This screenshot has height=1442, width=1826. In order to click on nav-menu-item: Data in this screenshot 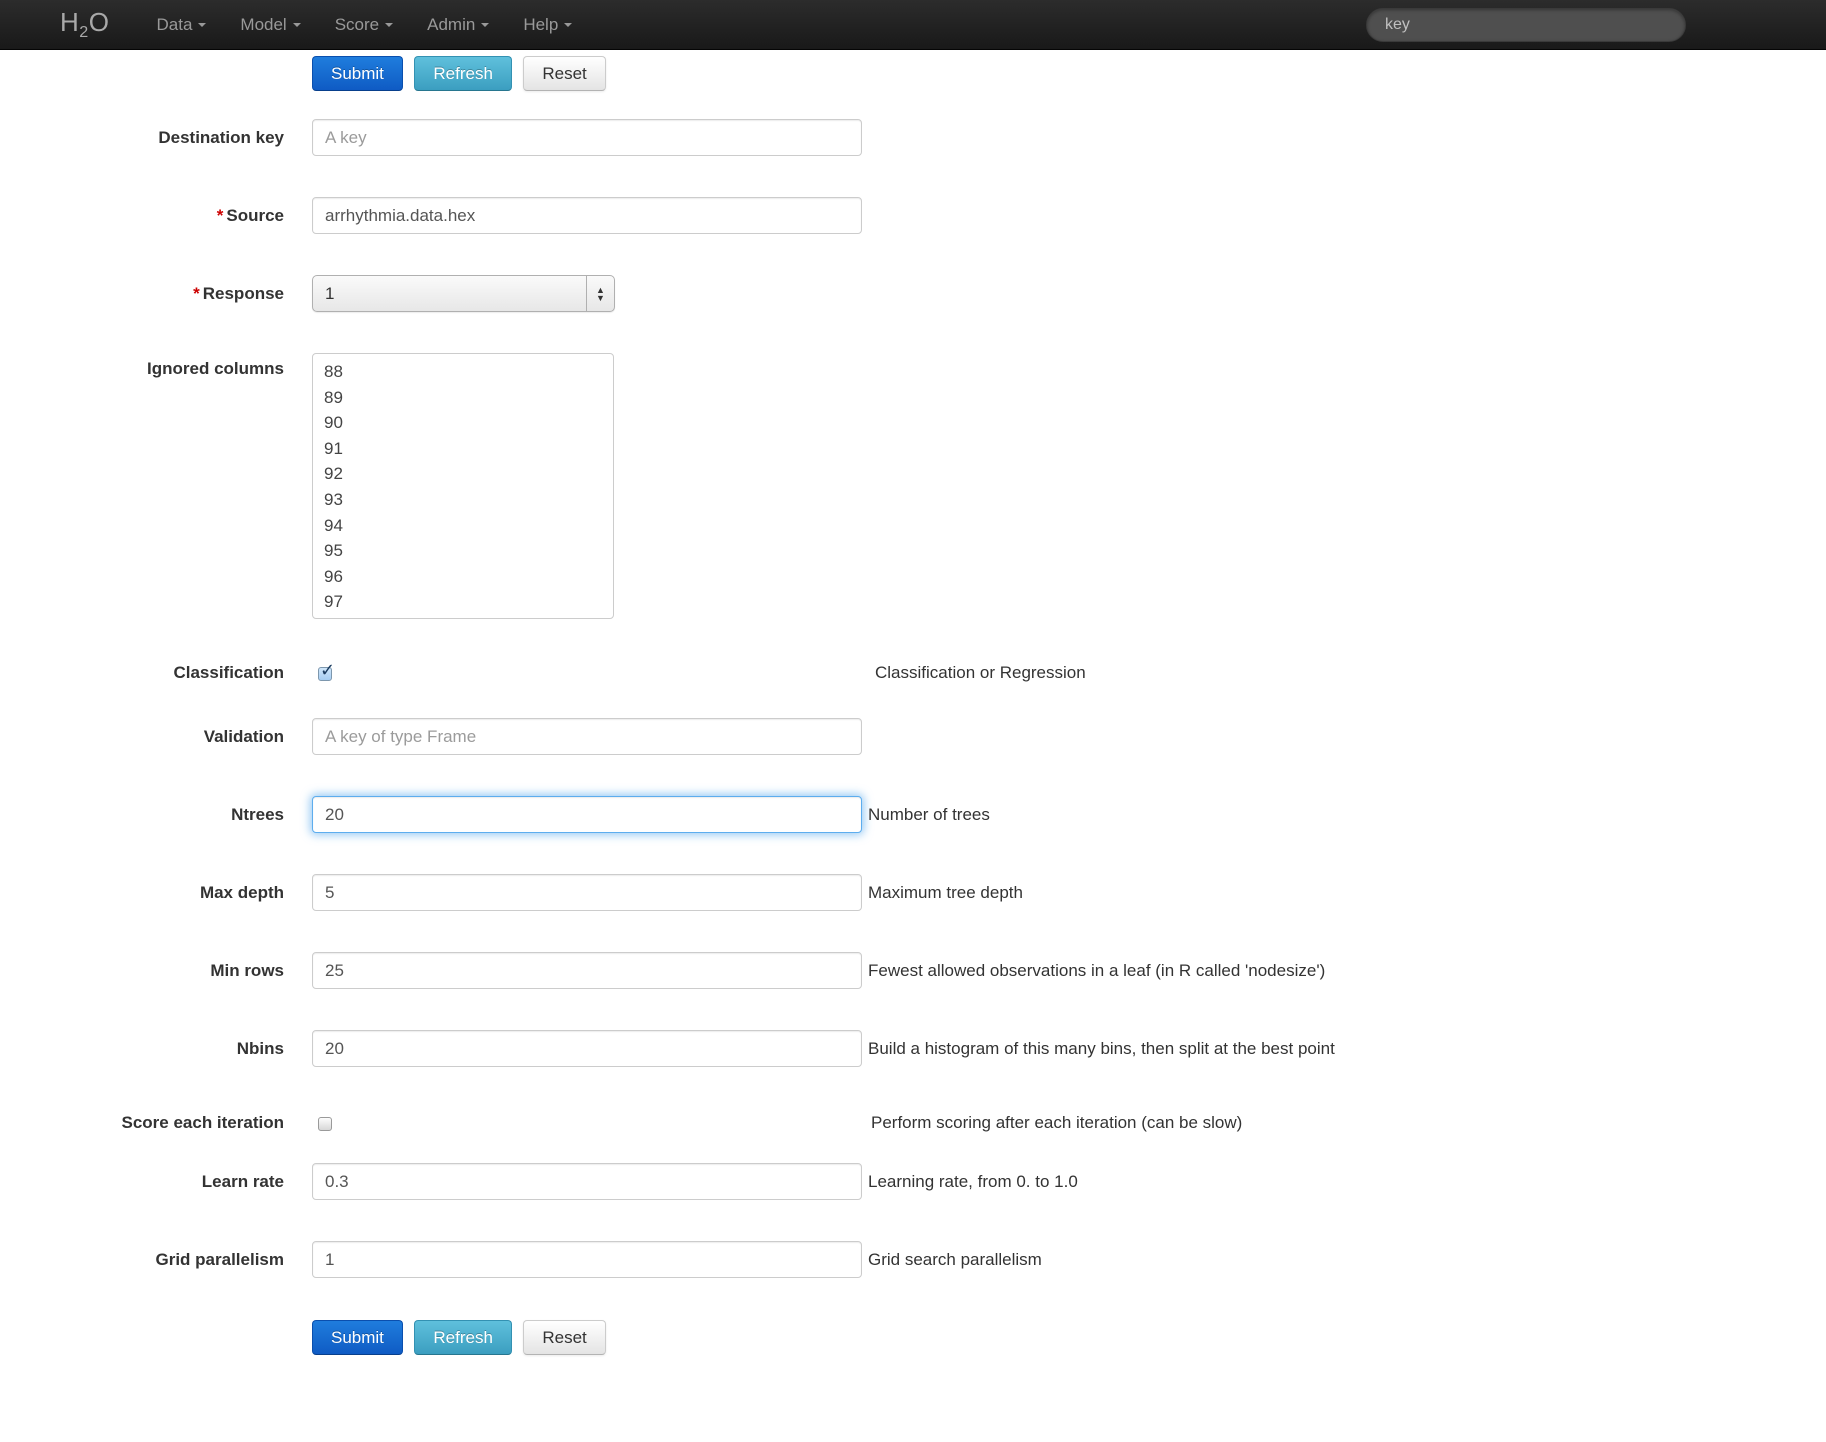, I will do `click(181, 24)`.